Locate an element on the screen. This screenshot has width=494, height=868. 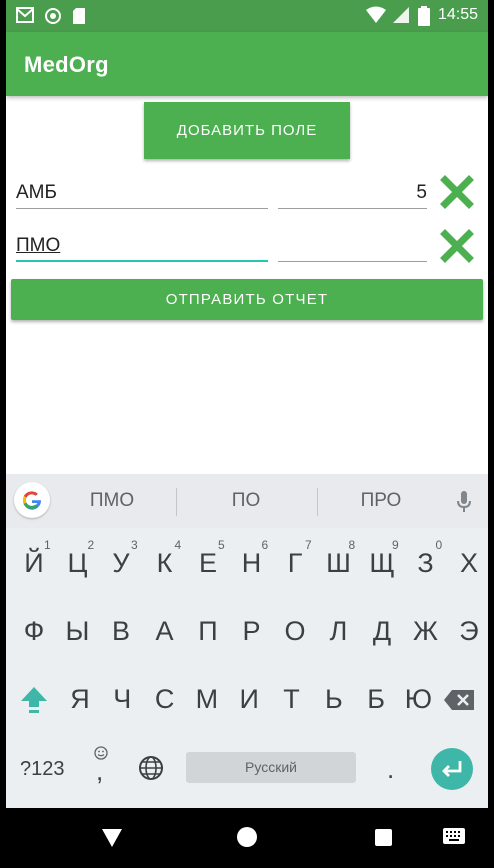
backspace-key is located at coordinates (459, 700).